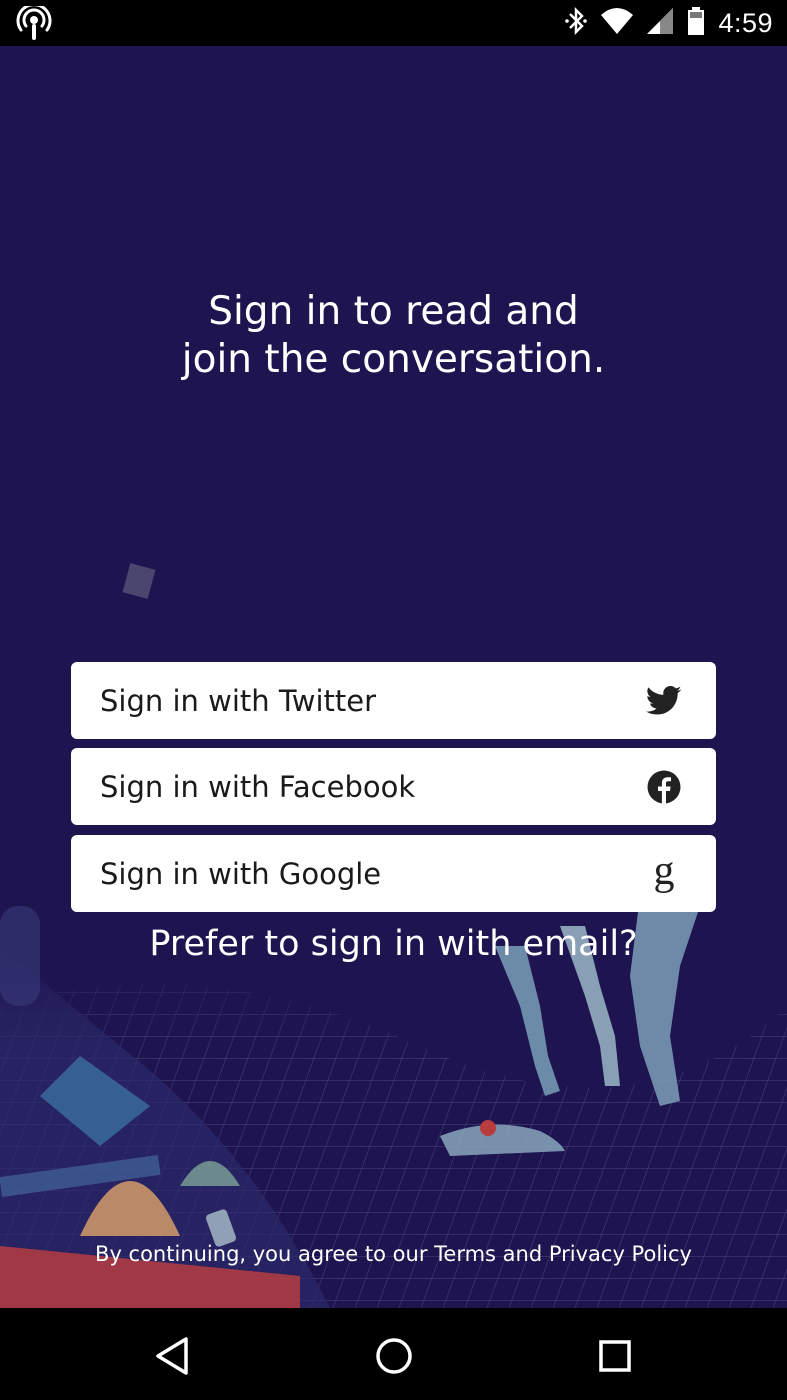  Describe the element at coordinates (258, 786) in the screenshot. I see `facebook-button-label: Sign in with Facebook` at that location.